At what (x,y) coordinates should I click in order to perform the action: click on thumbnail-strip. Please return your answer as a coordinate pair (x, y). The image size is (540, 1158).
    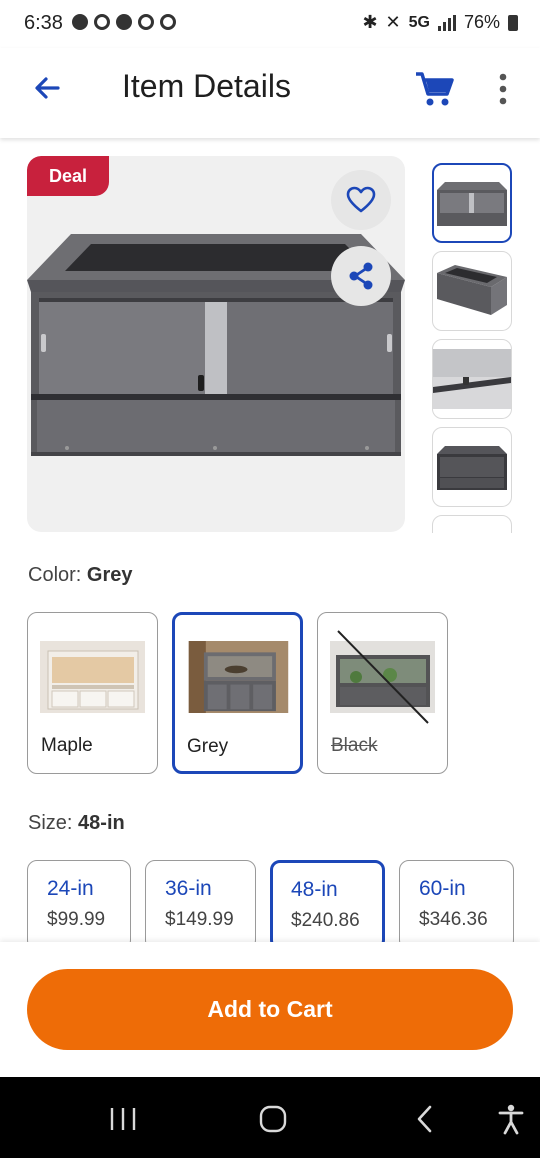
    Looking at the image, I should click on (473, 348).